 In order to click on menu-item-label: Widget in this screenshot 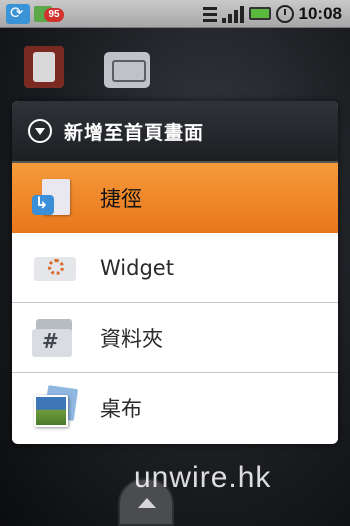, I will do `click(137, 267)`.